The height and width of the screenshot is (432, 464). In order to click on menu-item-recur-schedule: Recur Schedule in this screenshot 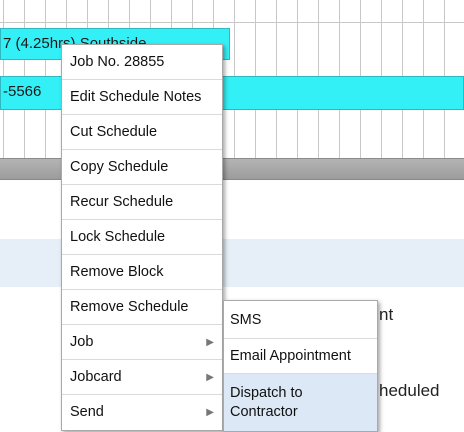, I will do `click(142, 202)`.